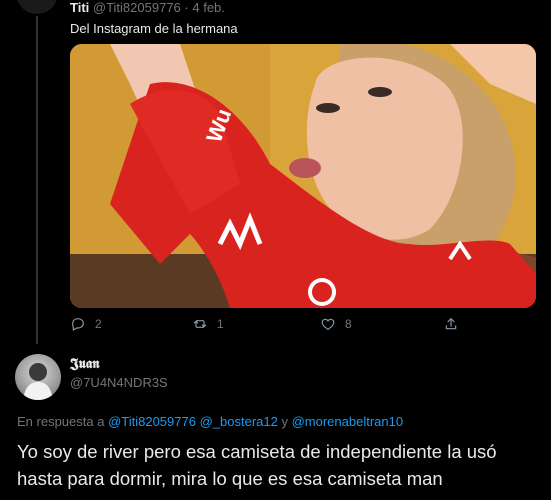 The height and width of the screenshot is (500, 551). What do you see at coordinates (154, 28) in the screenshot?
I see `tweet-text: Del Instagram de la hermana` at bounding box center [154, 28].